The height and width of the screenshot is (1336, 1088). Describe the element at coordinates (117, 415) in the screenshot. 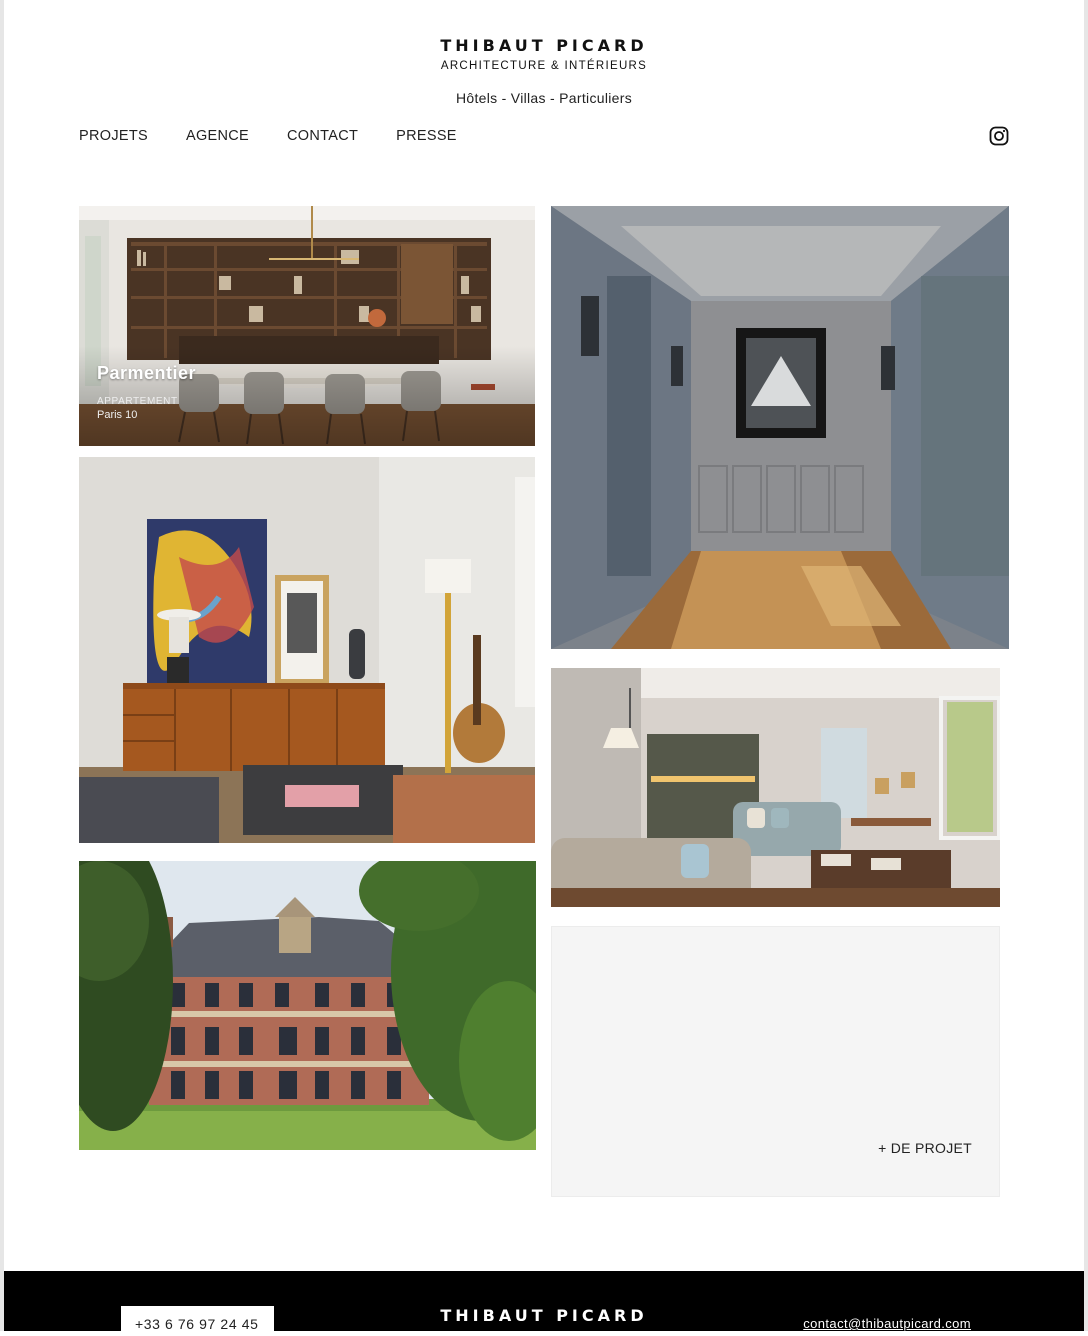

I see `project-location: Paris 10` at that location.